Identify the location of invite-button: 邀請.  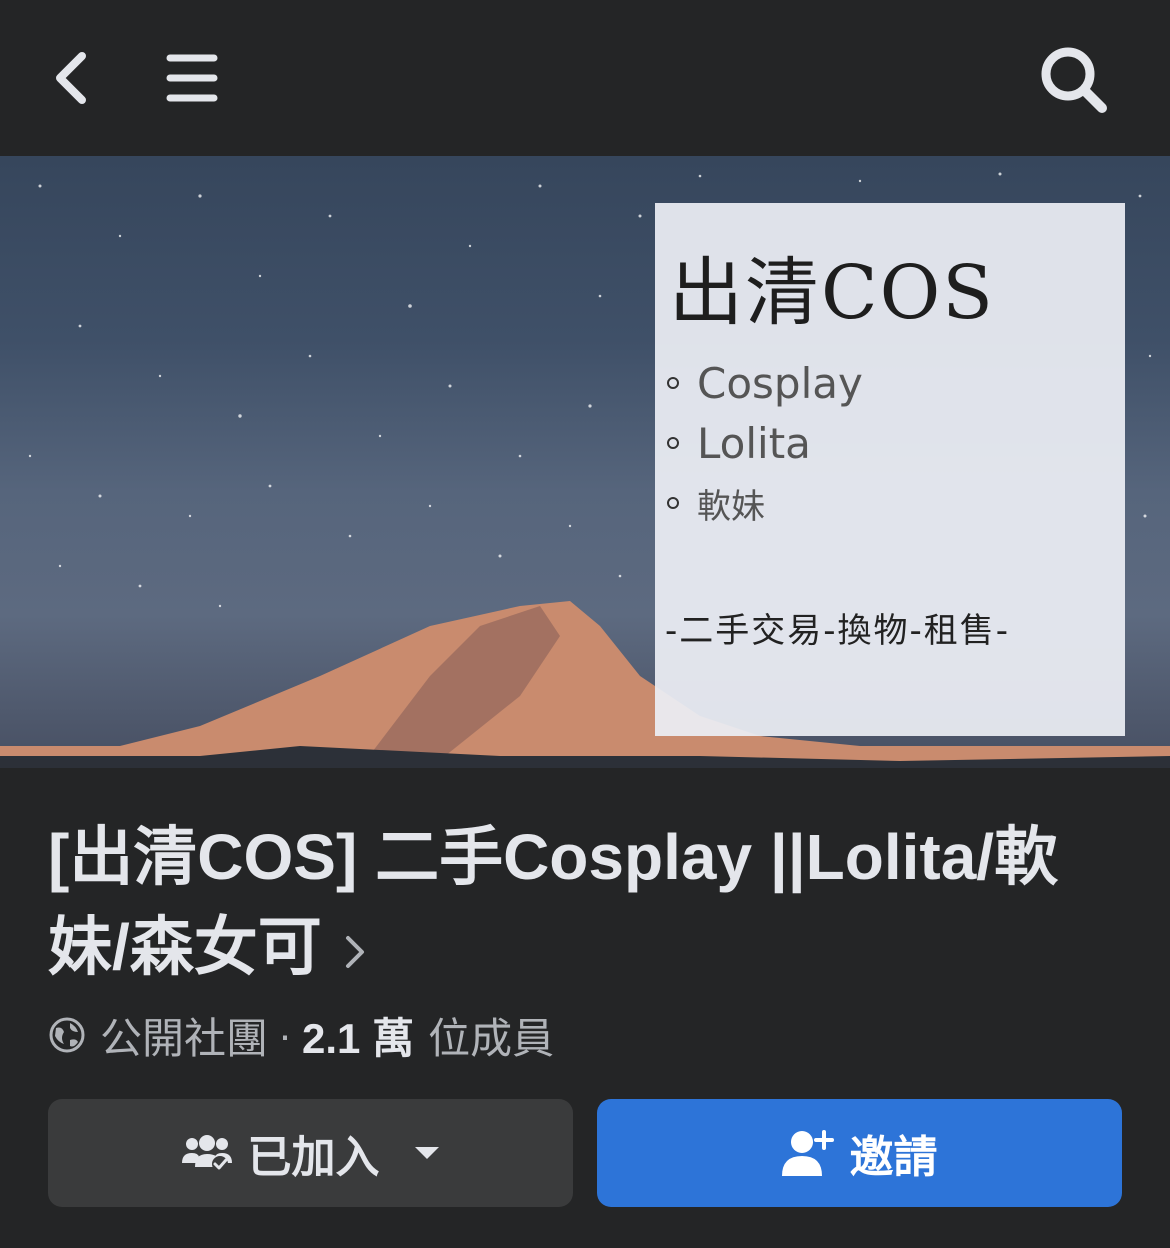
(859, 1153).